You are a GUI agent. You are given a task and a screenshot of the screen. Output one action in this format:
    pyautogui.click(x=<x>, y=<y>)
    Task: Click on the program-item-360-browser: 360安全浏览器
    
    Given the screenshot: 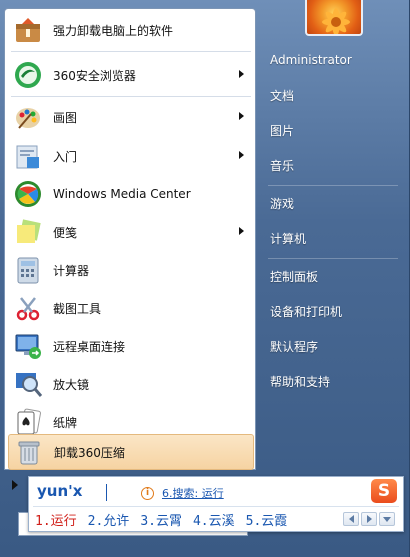 What is the action you would take?
    pyautogui.click(x=131, y=75)
    